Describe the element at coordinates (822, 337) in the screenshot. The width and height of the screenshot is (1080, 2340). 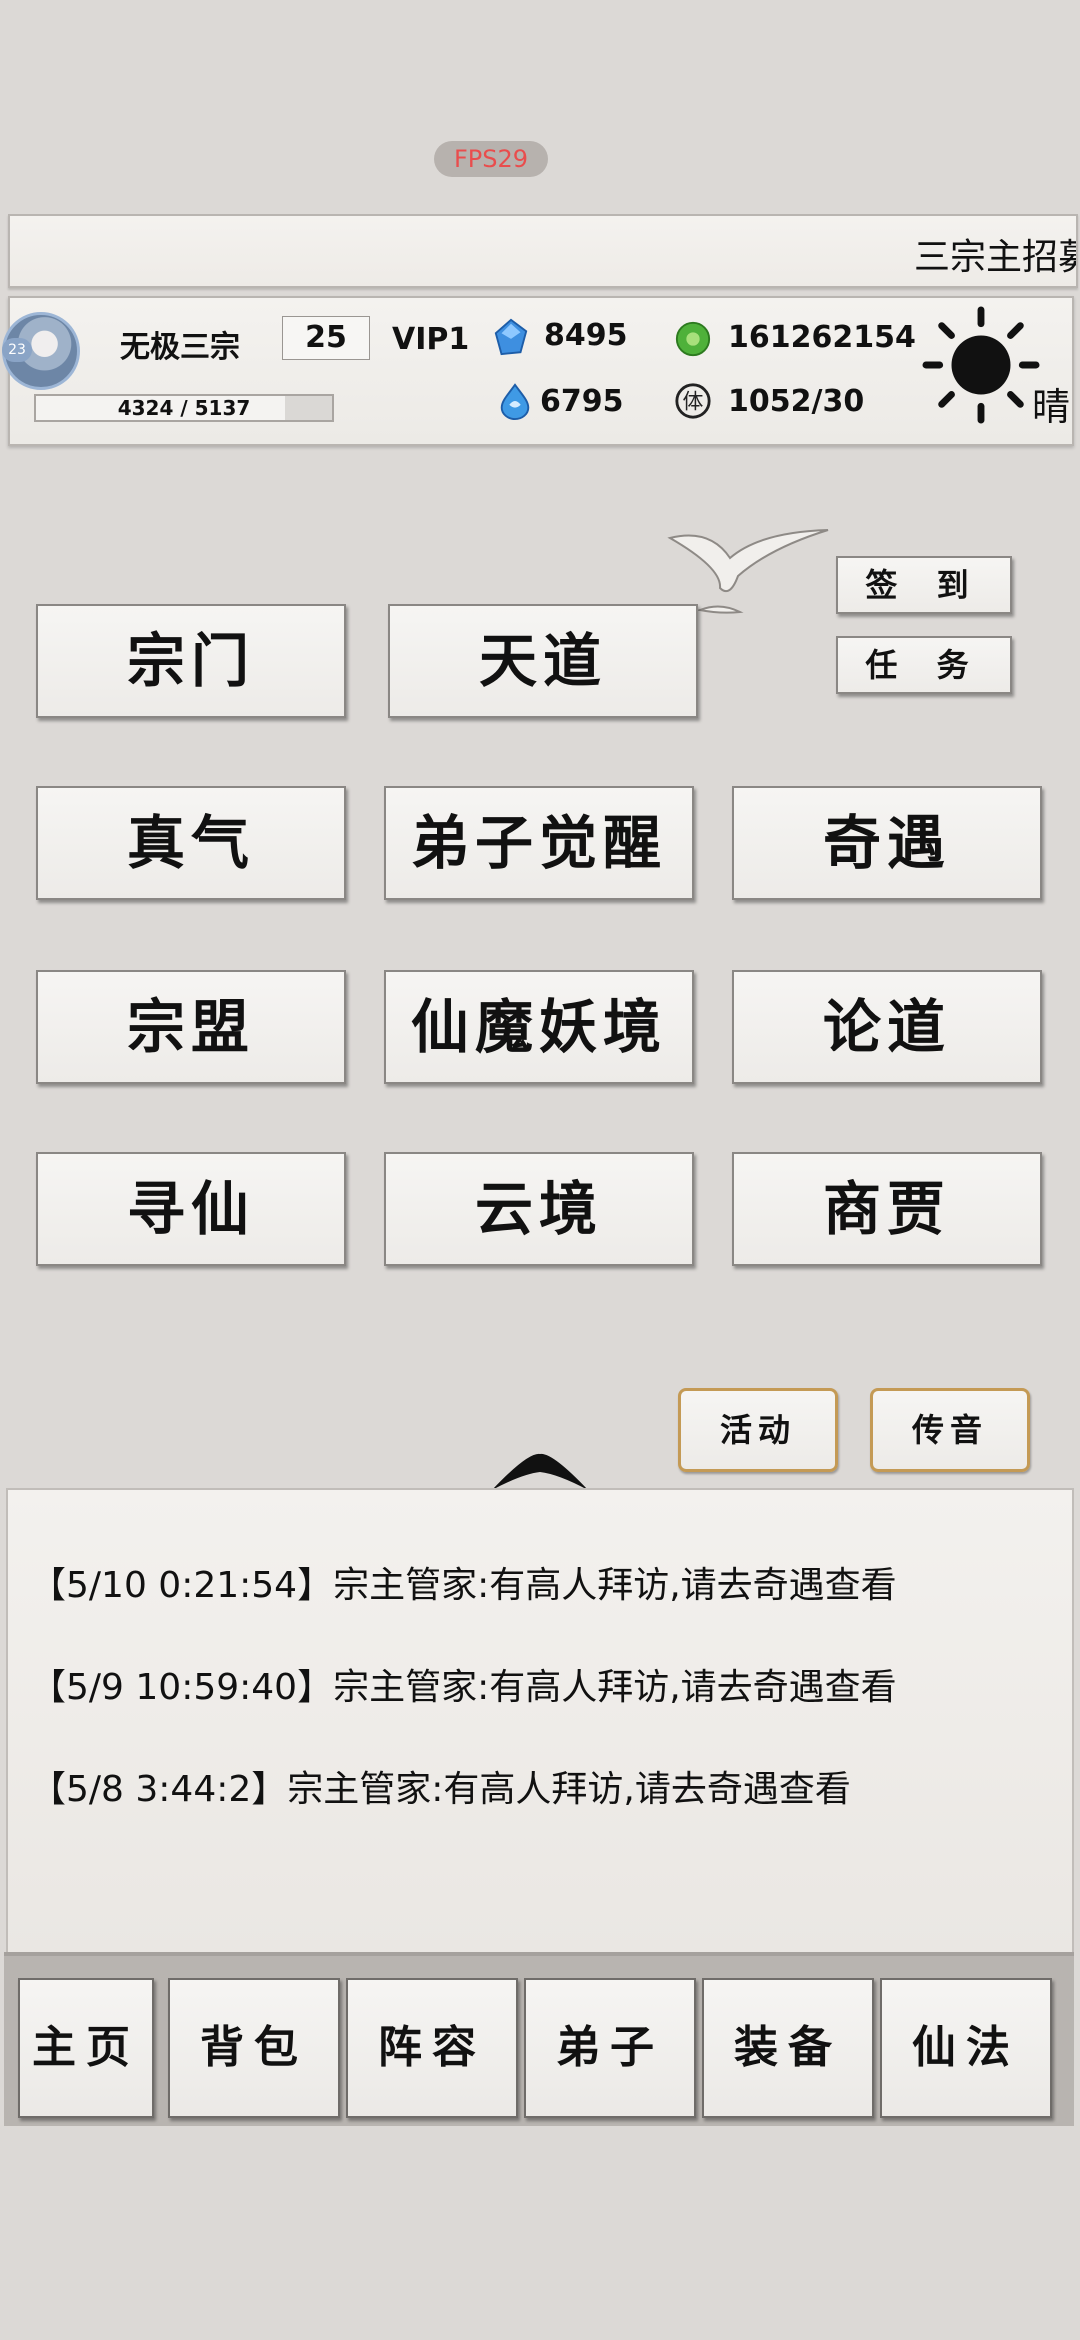
I see `jade-value: 161262154` at that location.